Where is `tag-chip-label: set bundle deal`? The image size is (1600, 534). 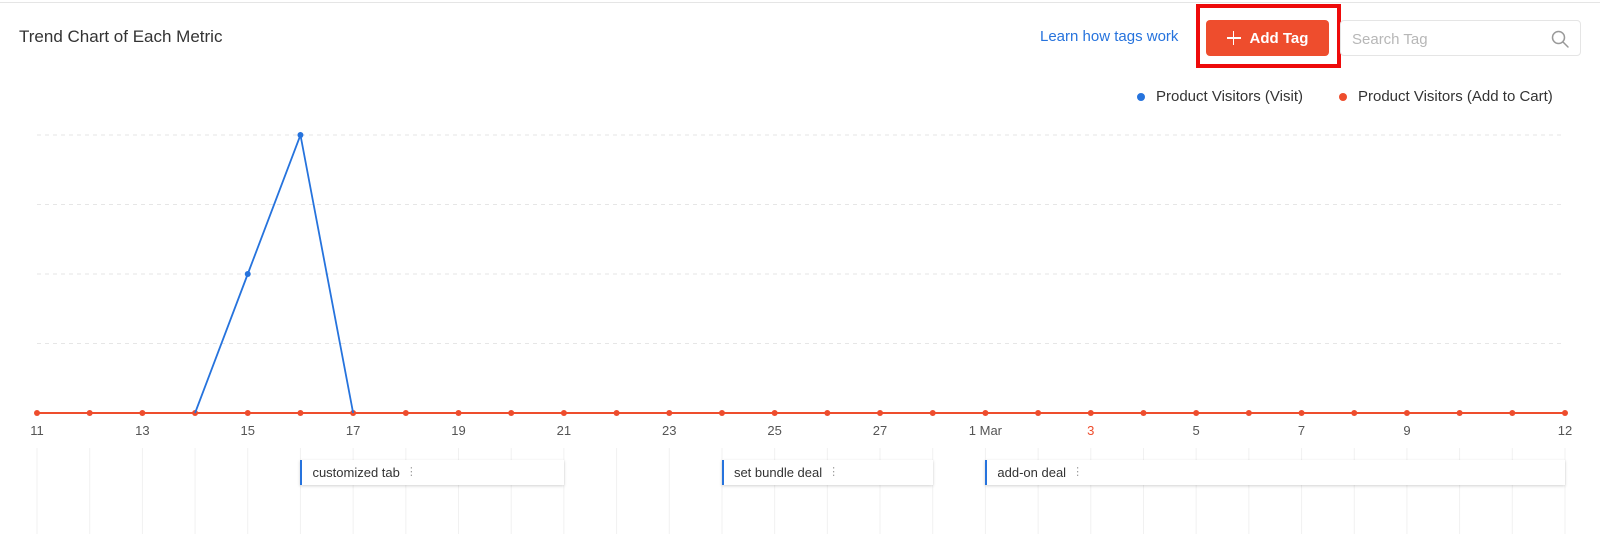 tag-chip-label: set bundle deal is located at coordinates (778, 472).